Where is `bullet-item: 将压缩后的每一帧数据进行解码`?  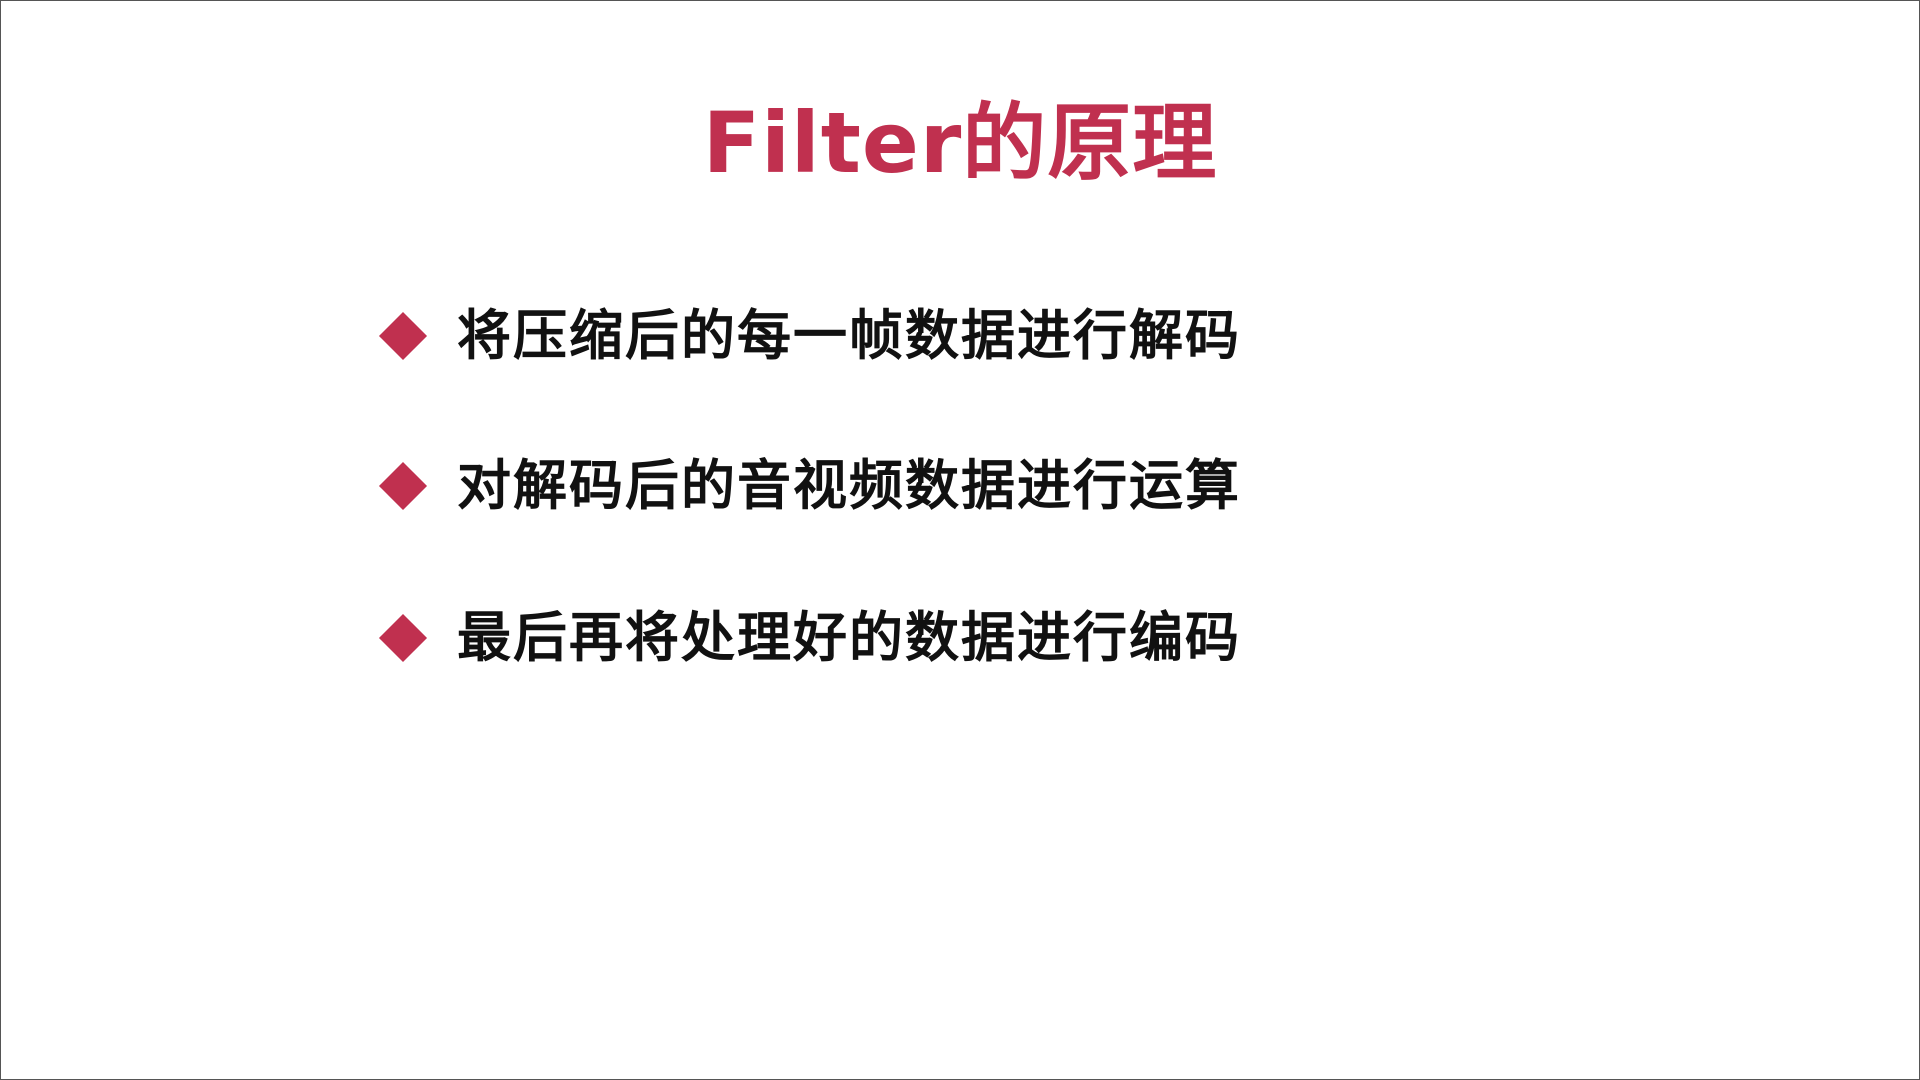
bullet-item: 将压缩后的每一帧数据进行解码 is located at coordinates (808, 336).